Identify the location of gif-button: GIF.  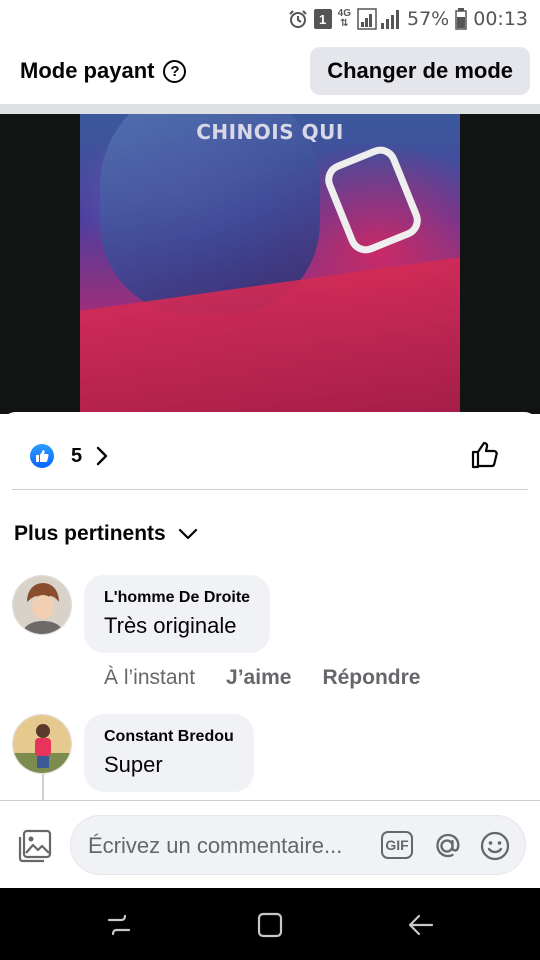
(397, 845).